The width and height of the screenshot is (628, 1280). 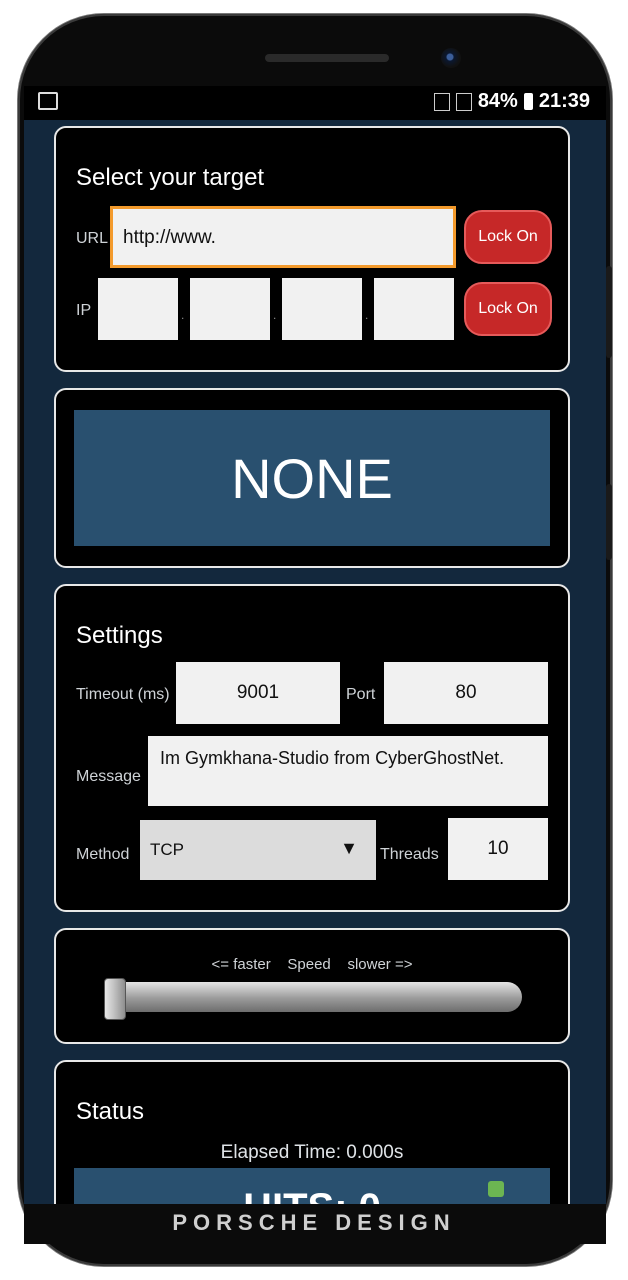 I want to click on lock-on-url-button: Lock On, so click(x=508, y=237).